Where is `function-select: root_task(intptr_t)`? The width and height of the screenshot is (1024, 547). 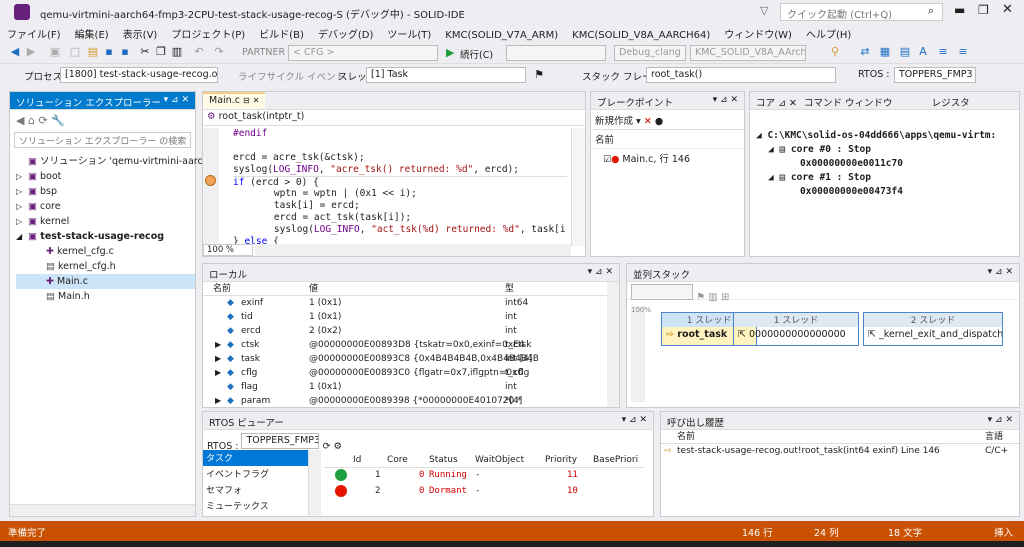 function-select: root_task(intptr_t) is located at coordinates (262, 116).